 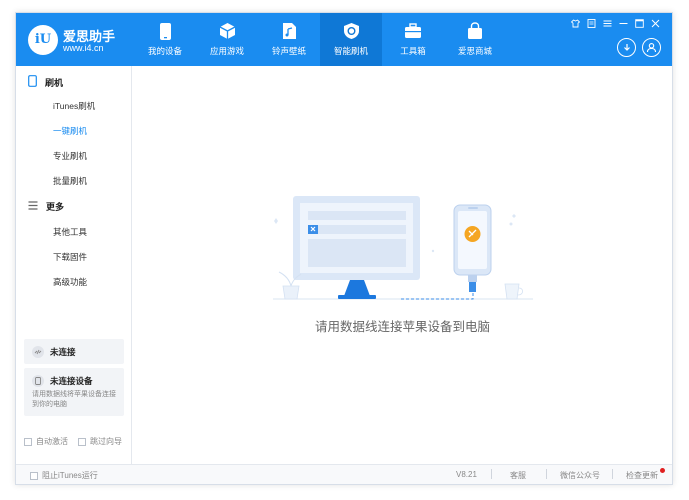 I want to click on nav-ringtones-wallpapers: 铃声壁纸, so click(x=289, y=39).